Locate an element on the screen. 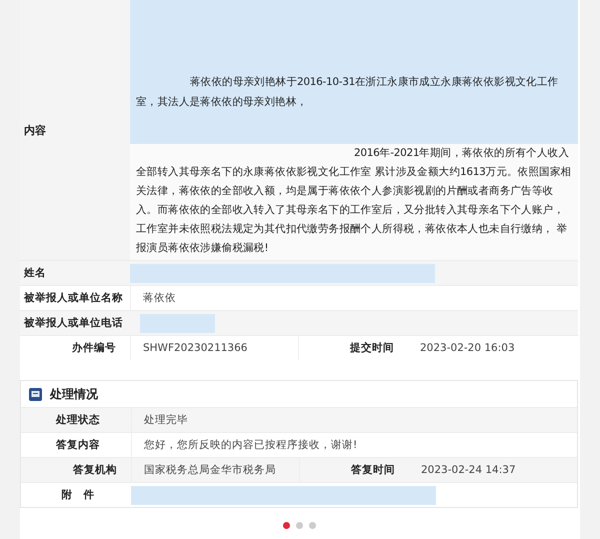 This screenshot has height=539, width=600. field-label: 内容 is located at coordinates (35, 130).